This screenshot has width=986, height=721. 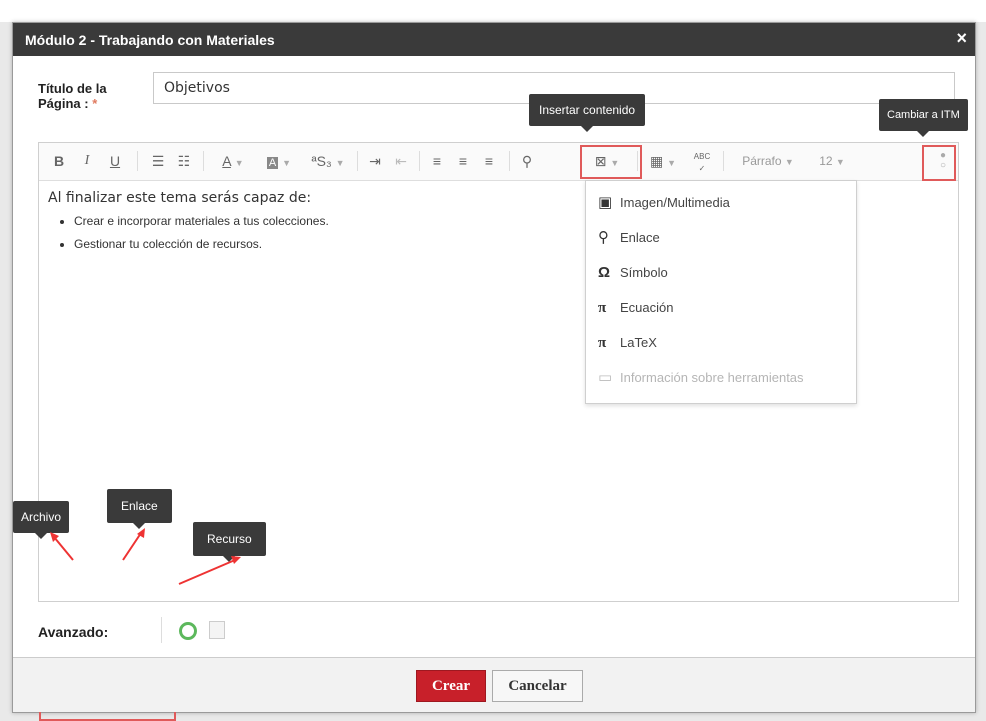 I want to click on page-title-label-line2: Página :, so click(x=63, y=103).